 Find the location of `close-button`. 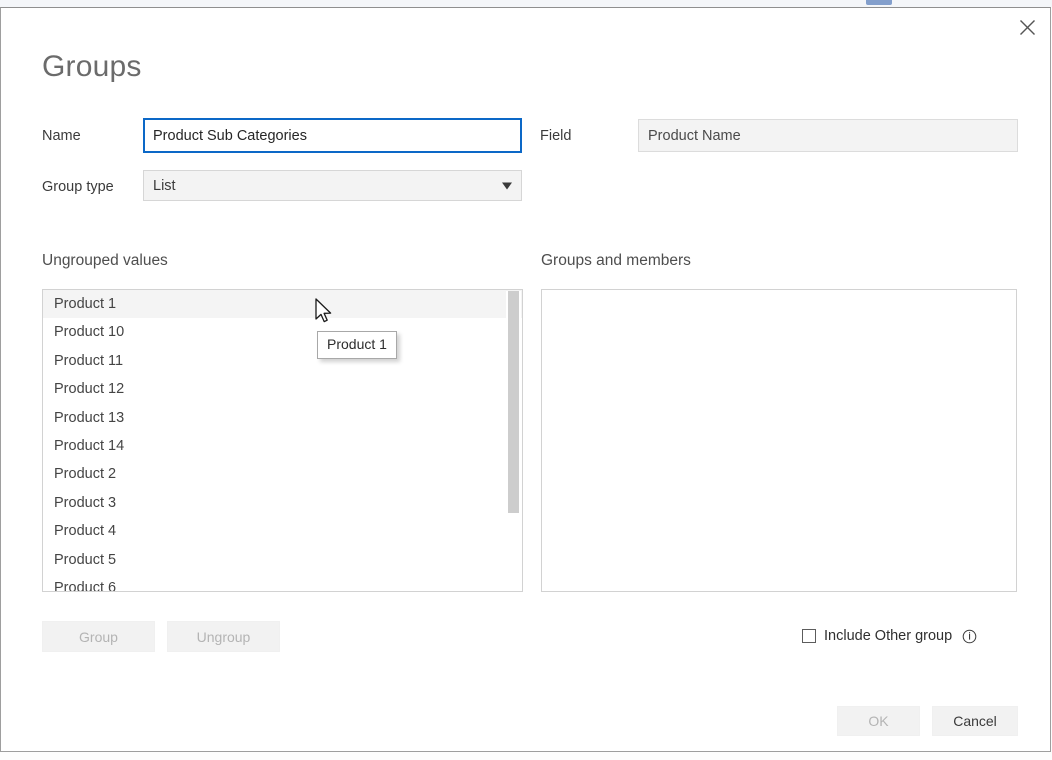

close-button is located at coordinates (1027, 27).